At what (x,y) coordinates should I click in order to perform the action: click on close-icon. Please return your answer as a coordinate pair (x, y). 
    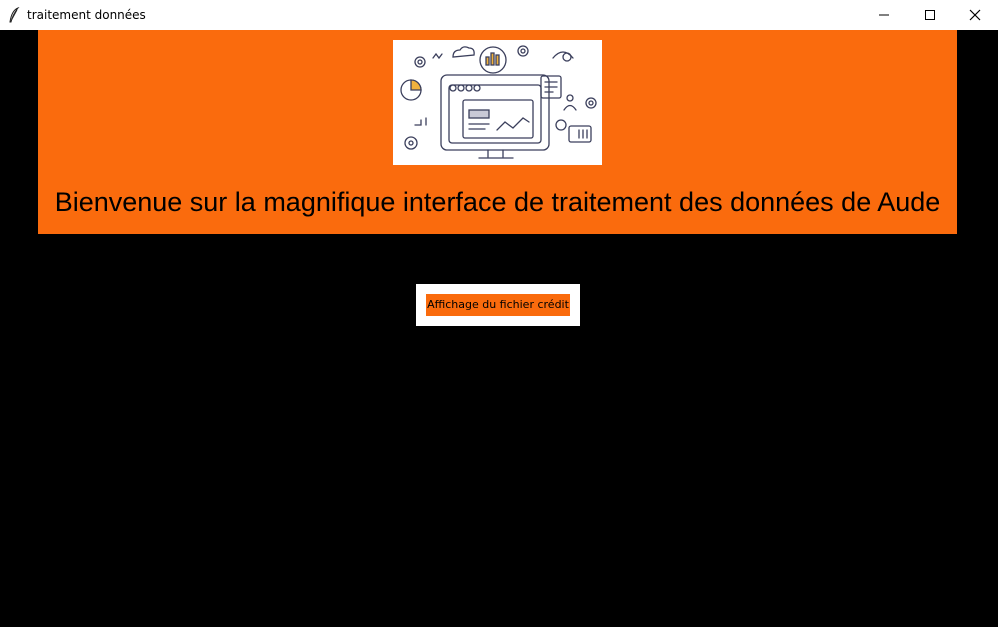
    Looking at the image, I should click on (975, 15).